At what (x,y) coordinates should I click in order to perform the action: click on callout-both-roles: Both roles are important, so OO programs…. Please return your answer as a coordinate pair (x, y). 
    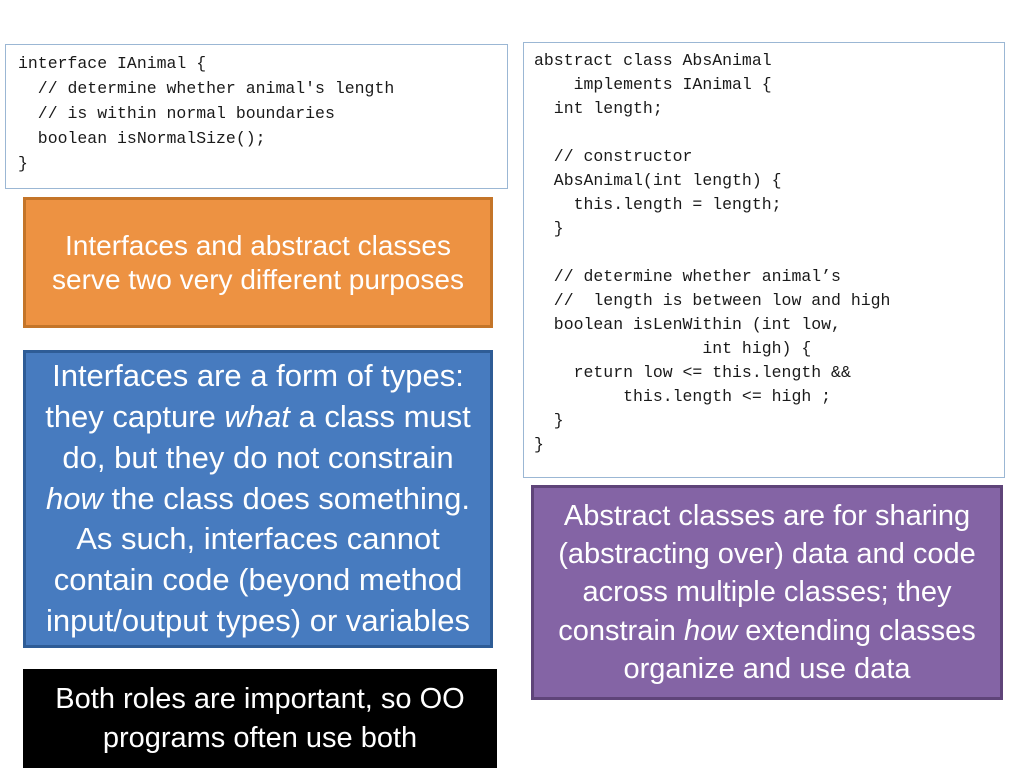
    Looking at the image, I should click on (260, 718).